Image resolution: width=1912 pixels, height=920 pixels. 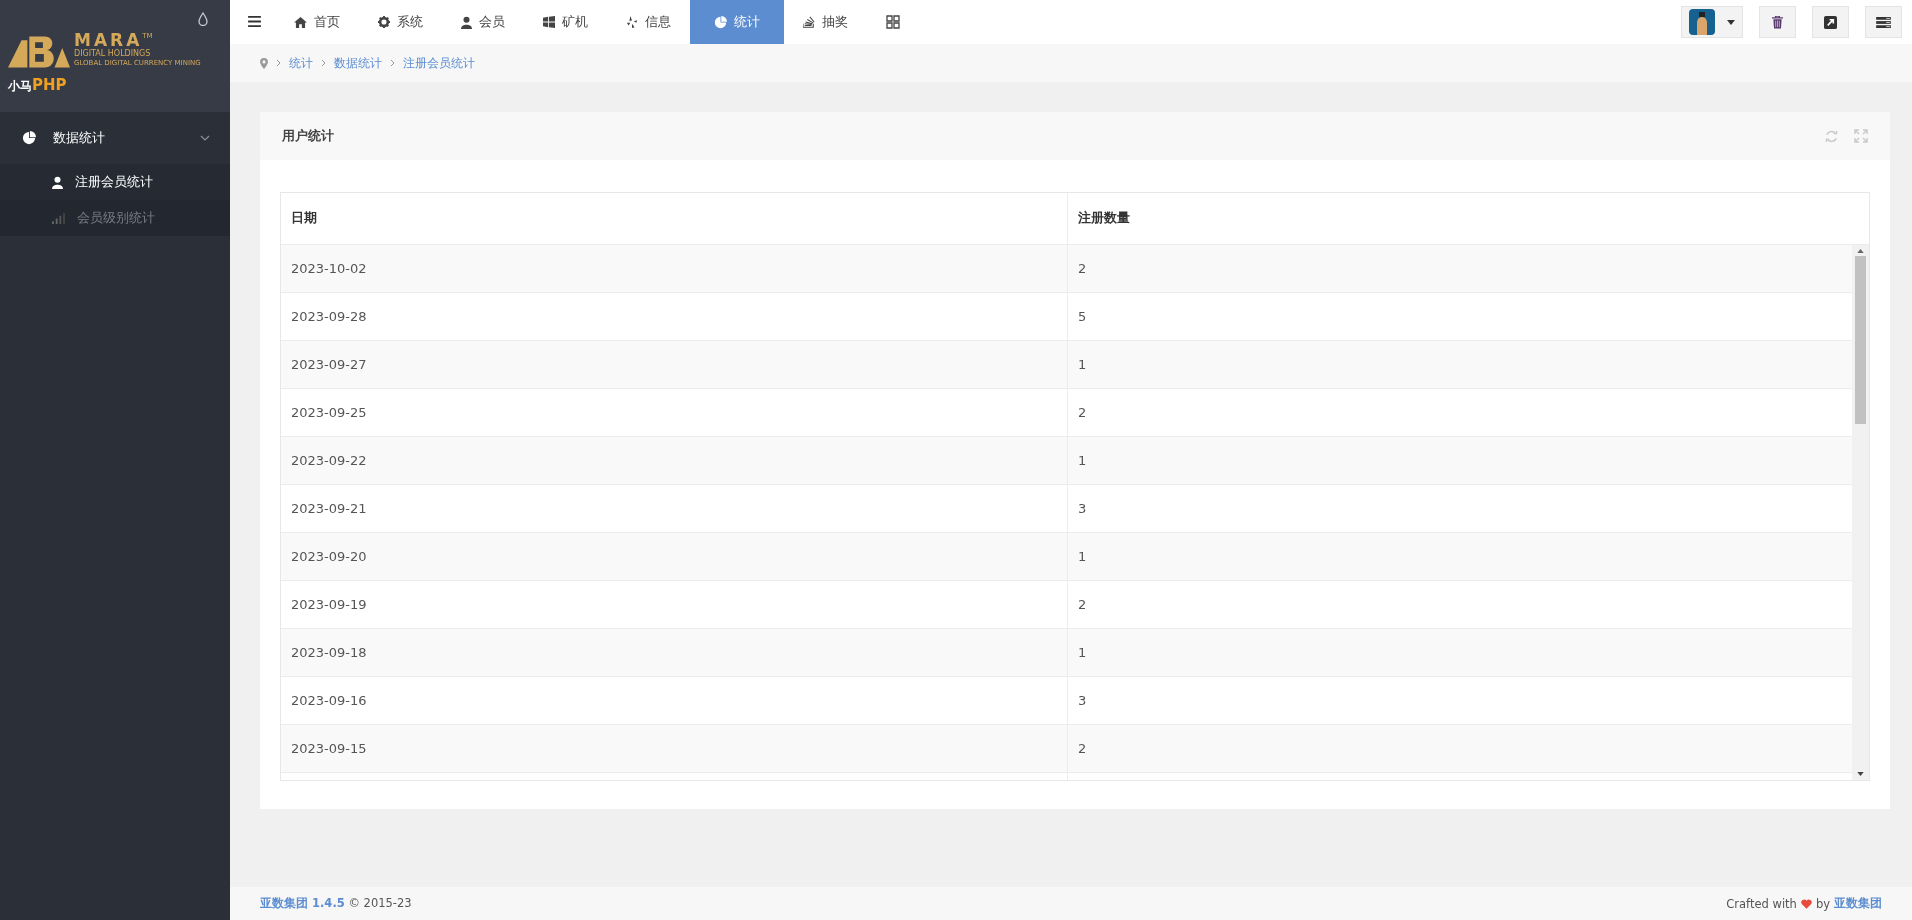 What do you see at coordinates (565, 22) in the screenshot?
I see `nav-tab: 矿机` at bounding box center [565, 22].